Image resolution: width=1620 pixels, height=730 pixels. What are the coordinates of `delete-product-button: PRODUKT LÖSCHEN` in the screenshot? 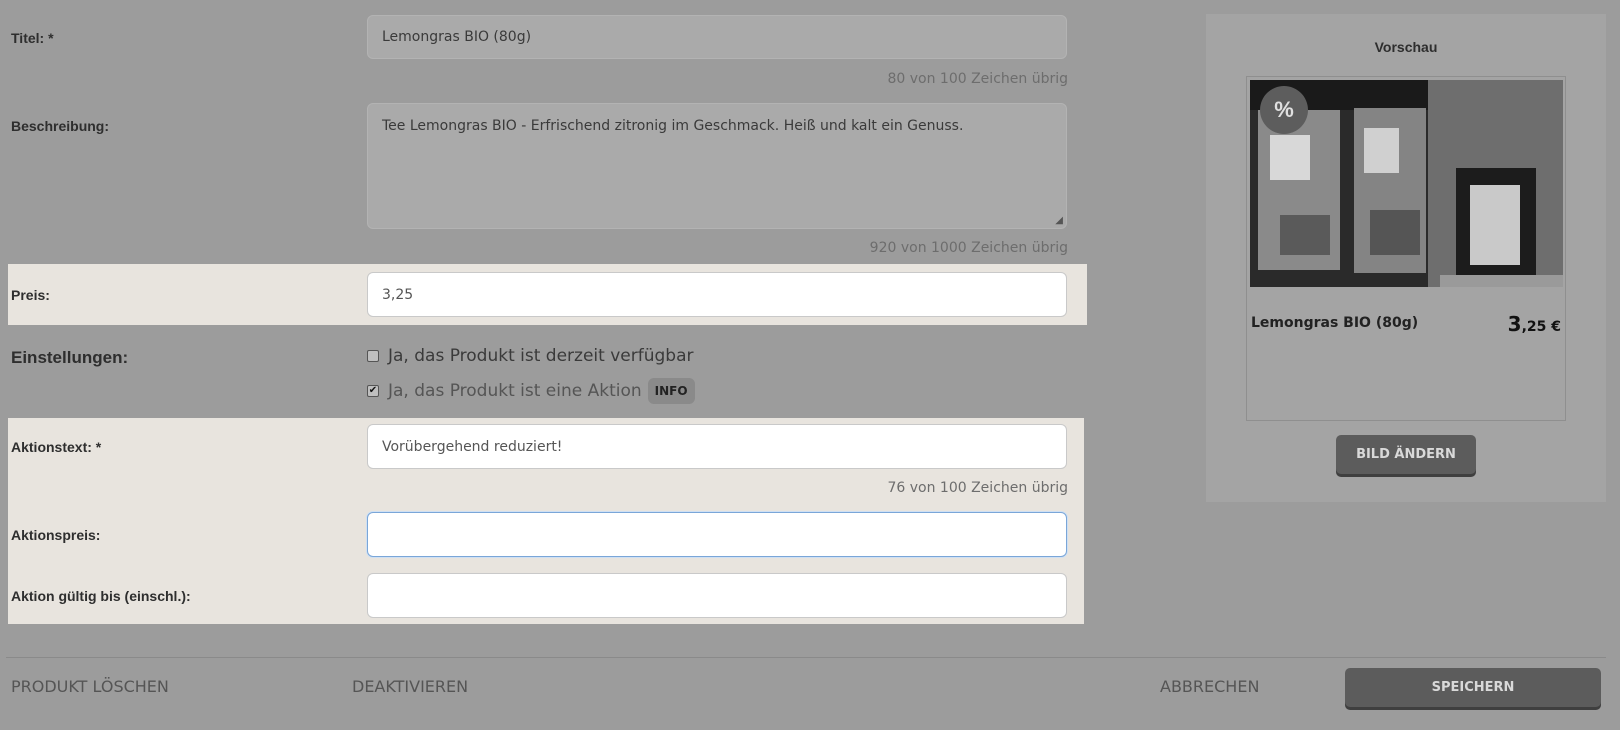 It's located at (90, 686).